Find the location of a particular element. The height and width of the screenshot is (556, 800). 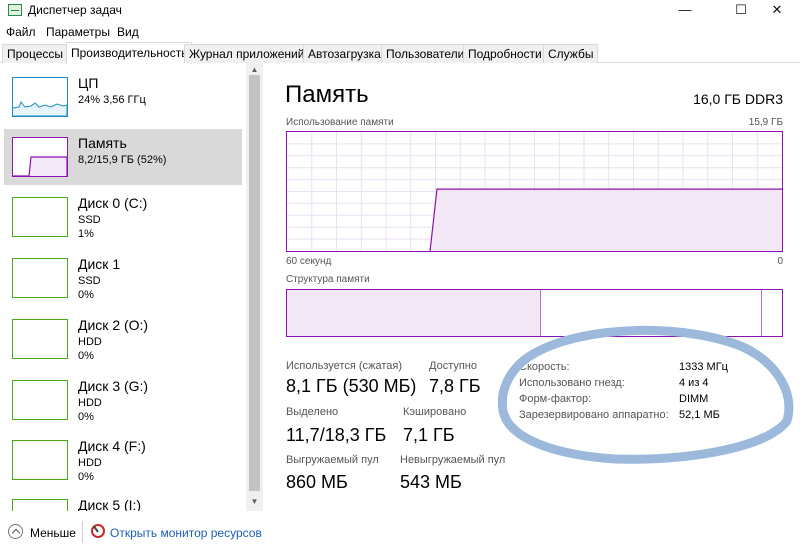

sidebar-item-name: Диск 0 (C:) is located at coordinates (113, 203).